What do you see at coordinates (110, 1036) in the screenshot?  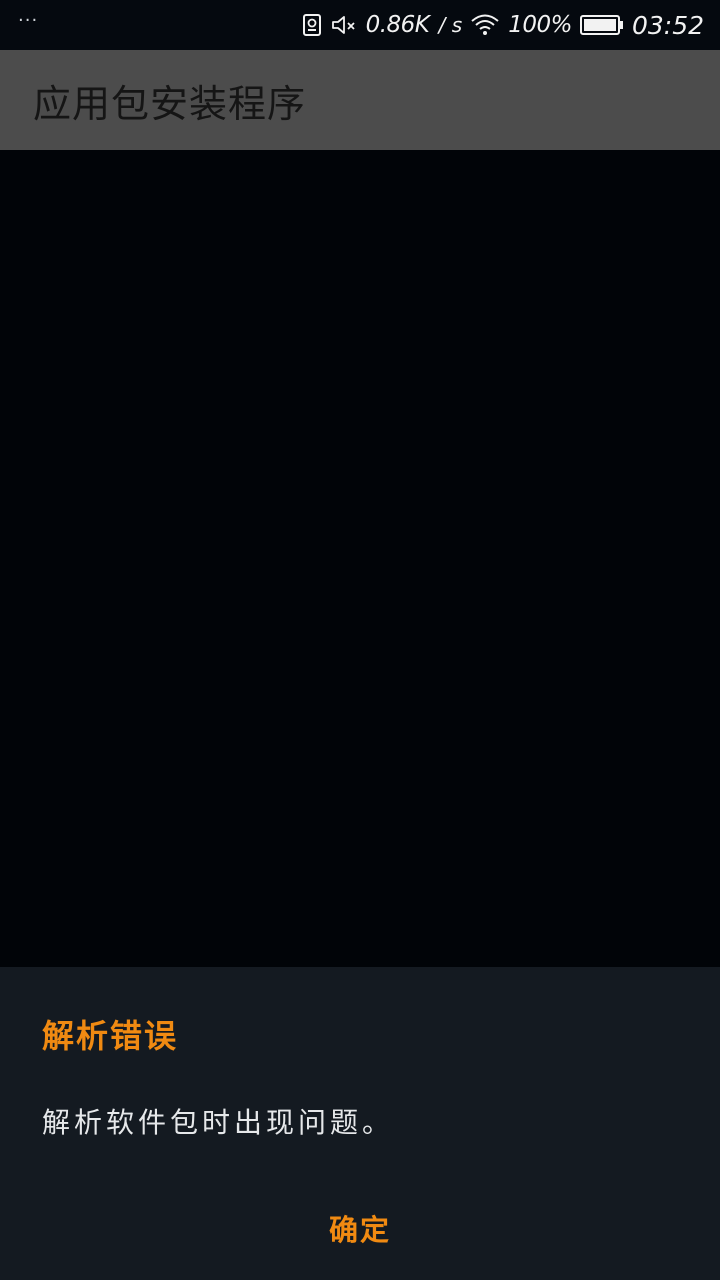 I see `dialog-title: 解析错误` at bounding box center [110, 1036].